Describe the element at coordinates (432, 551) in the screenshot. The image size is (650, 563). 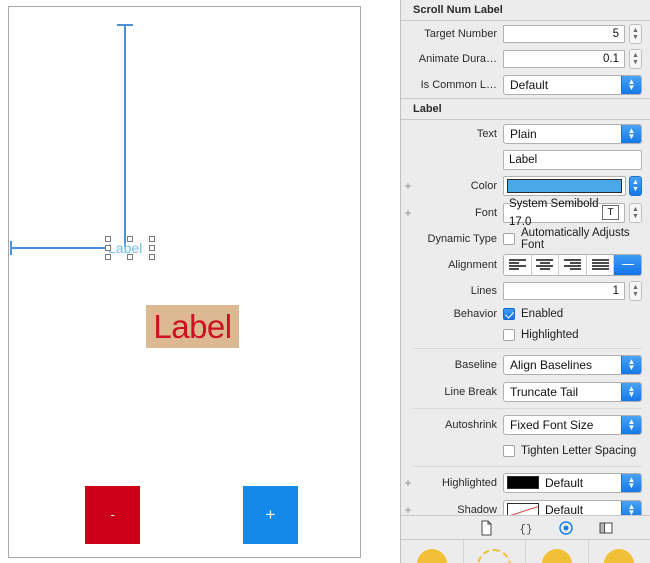
I see `library-item-file-template` at that location.